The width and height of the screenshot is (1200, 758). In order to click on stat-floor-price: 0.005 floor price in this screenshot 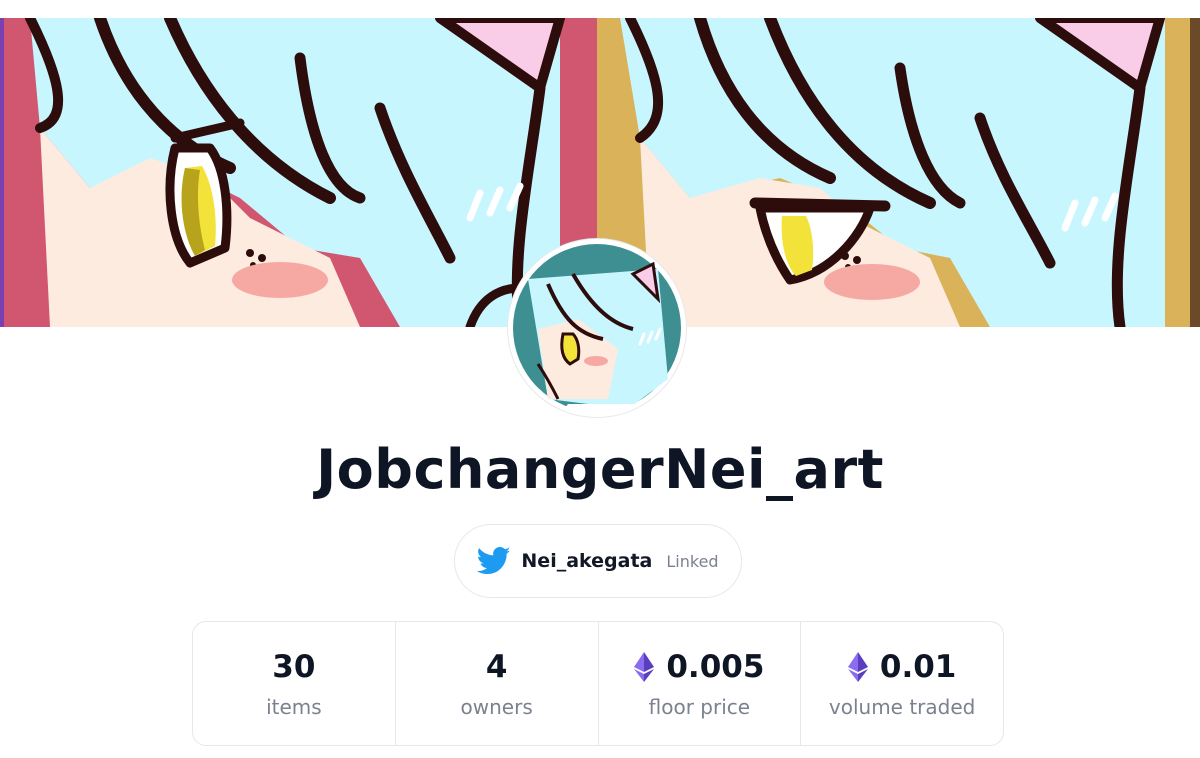, I will do `click(700, 683)`.